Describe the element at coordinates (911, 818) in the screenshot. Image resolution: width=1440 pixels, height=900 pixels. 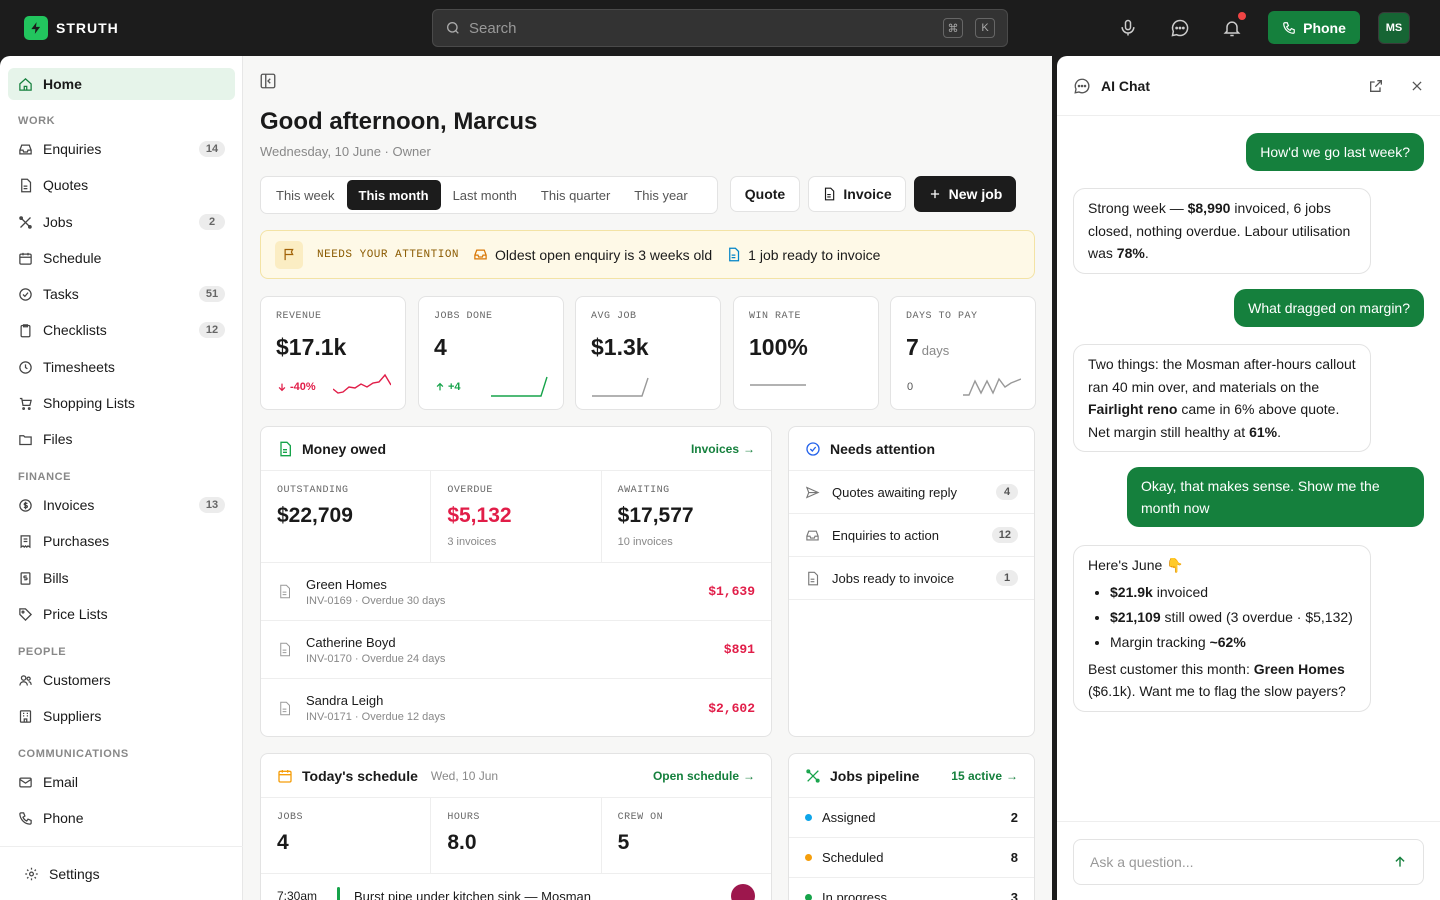
I see `pipeline-row-assigned: Assigned 2` at that location.